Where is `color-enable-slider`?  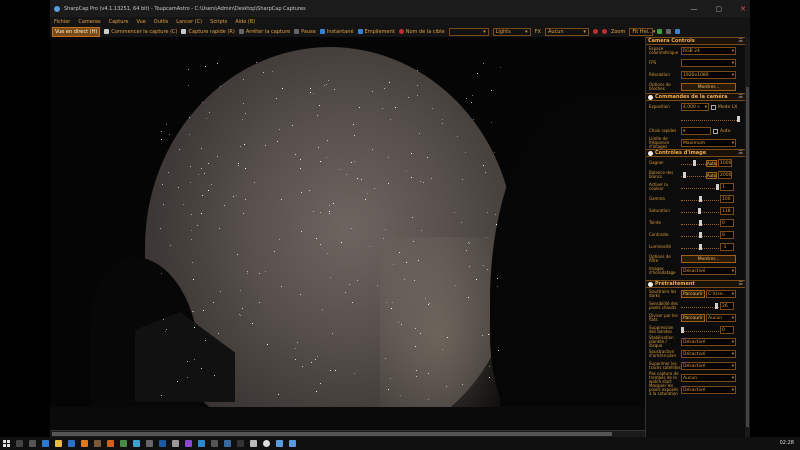
color-enable-slider is located at coordinates (700, 187).